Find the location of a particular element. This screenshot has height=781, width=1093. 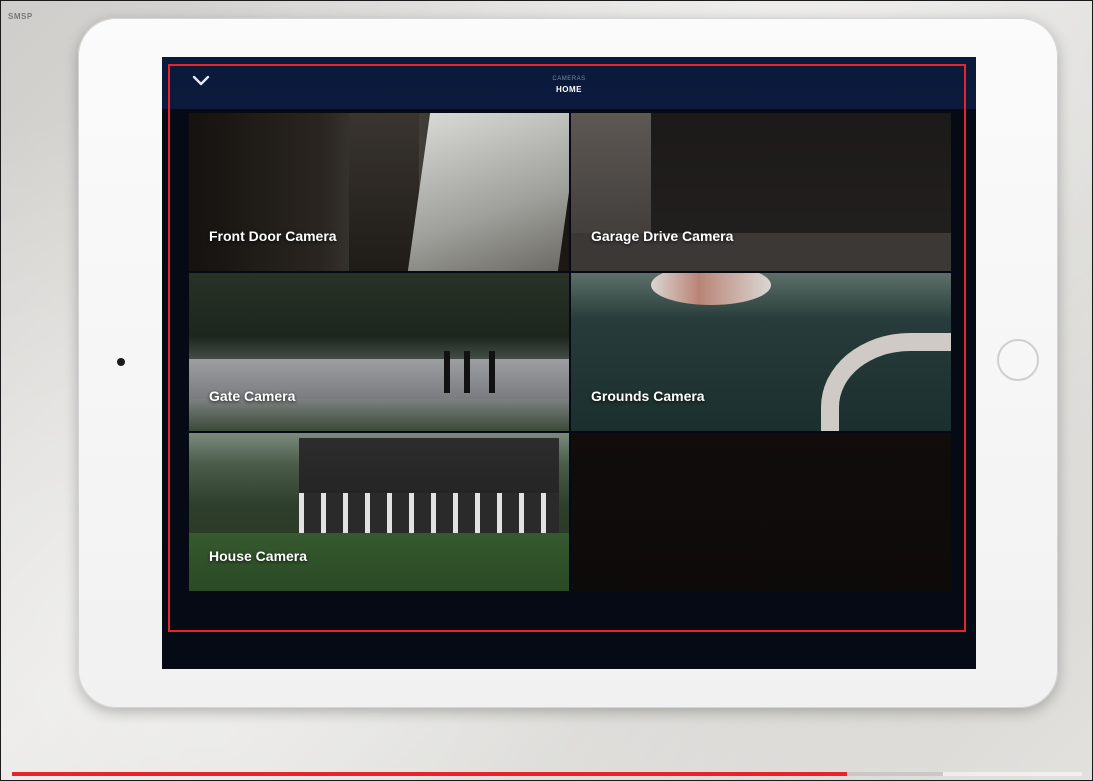

page-title: HOME is located at coordinates (569, 89).